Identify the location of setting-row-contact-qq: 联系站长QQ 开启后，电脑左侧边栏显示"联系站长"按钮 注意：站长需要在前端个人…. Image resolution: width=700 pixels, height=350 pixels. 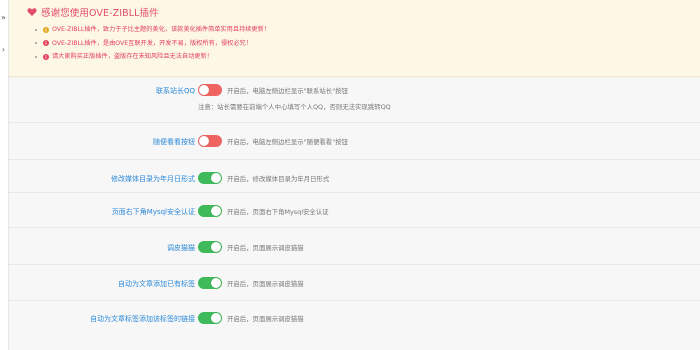
(354, 100).